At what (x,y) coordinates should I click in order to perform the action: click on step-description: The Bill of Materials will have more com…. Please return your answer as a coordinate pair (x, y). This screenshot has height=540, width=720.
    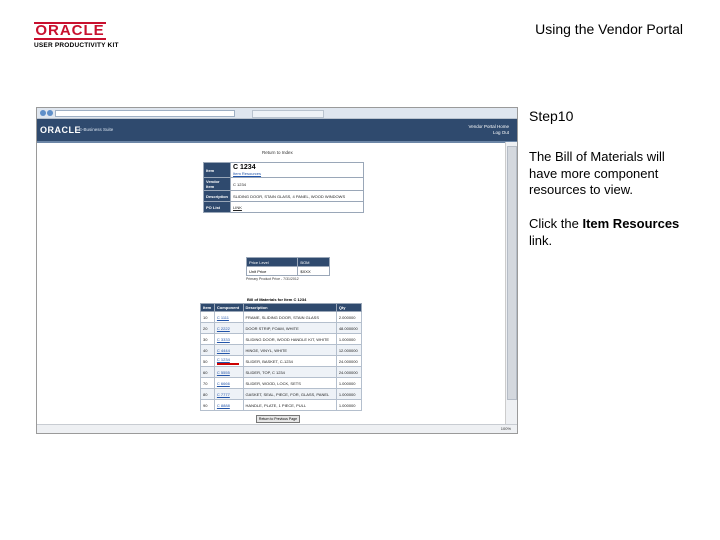
    Looking at the image, I should click on (597, 173).